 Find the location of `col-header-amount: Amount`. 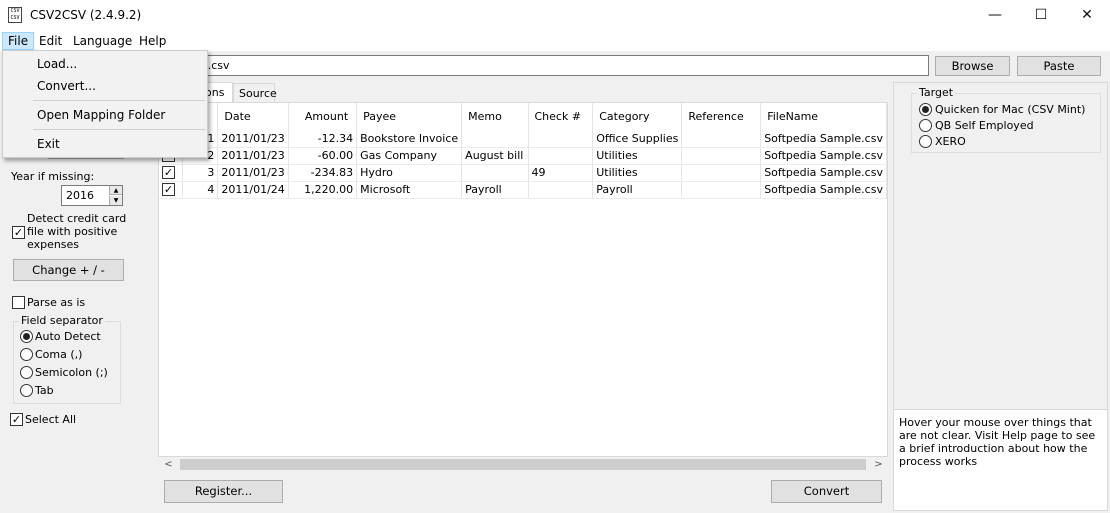

col-header-amount: Amount is located at coordinates (323, 116).